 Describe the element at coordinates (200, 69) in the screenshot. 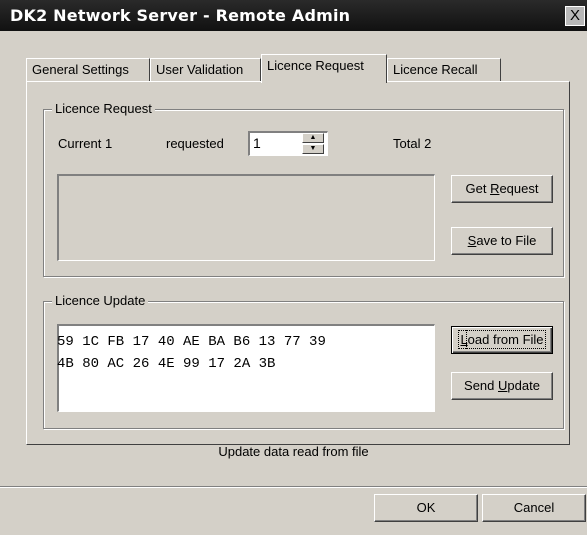

I see `tab-label: User Validation` at that location.